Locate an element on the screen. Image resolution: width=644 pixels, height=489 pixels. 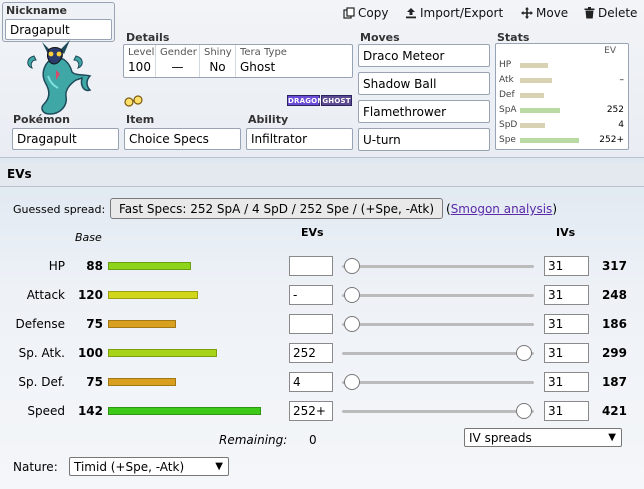
remaining-label: Remaining: is located at coordinates (253, 440).